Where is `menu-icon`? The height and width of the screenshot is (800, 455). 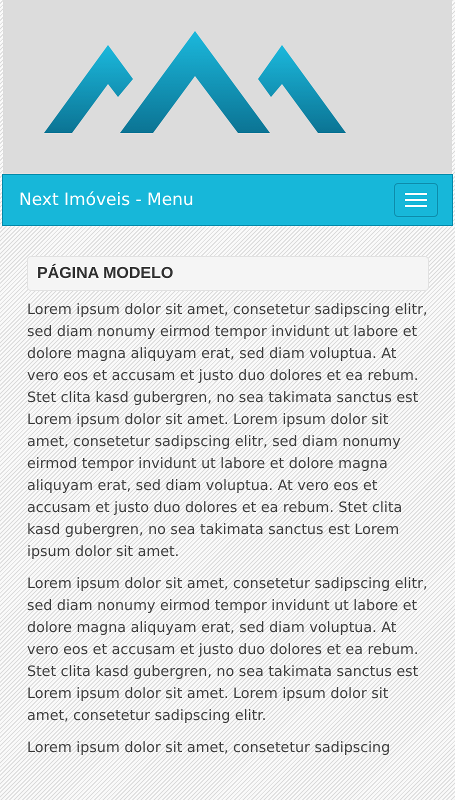 menu-icon is located at coordinates (416, 200).